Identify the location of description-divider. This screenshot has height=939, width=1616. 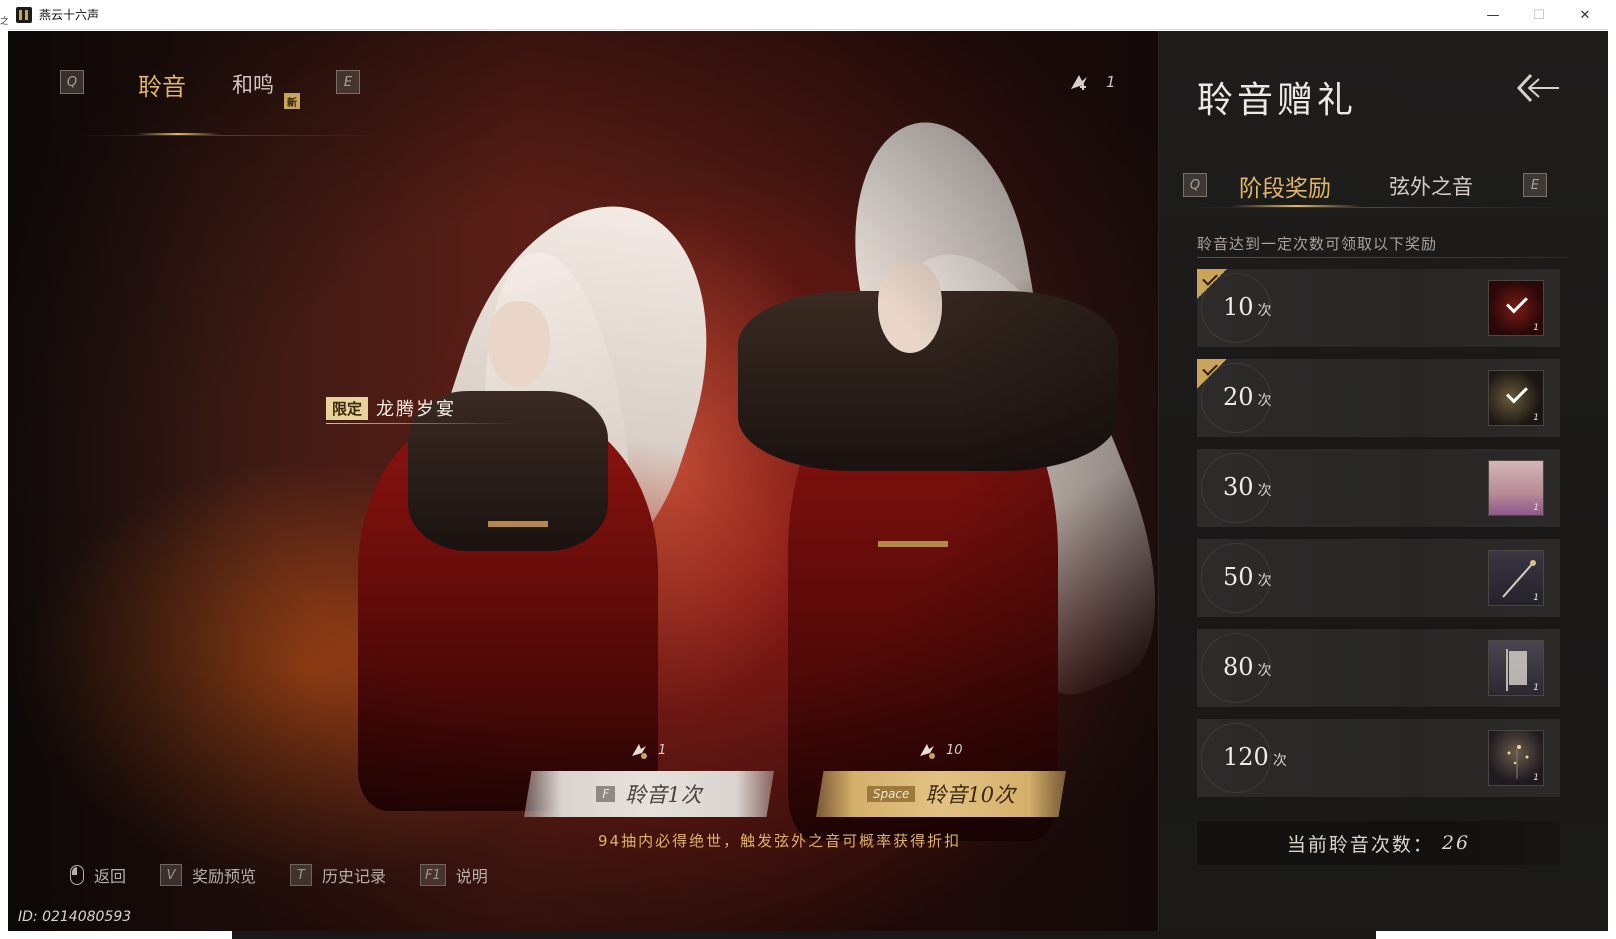
(1382, 257).